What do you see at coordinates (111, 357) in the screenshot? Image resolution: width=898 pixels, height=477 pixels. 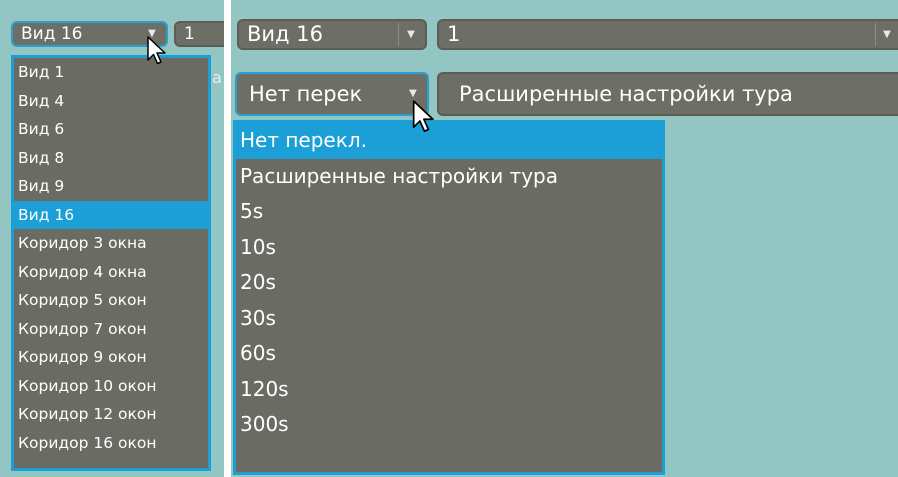 I see `view-option-10: Коридор 9 окон` at bounding box center [111, 357].